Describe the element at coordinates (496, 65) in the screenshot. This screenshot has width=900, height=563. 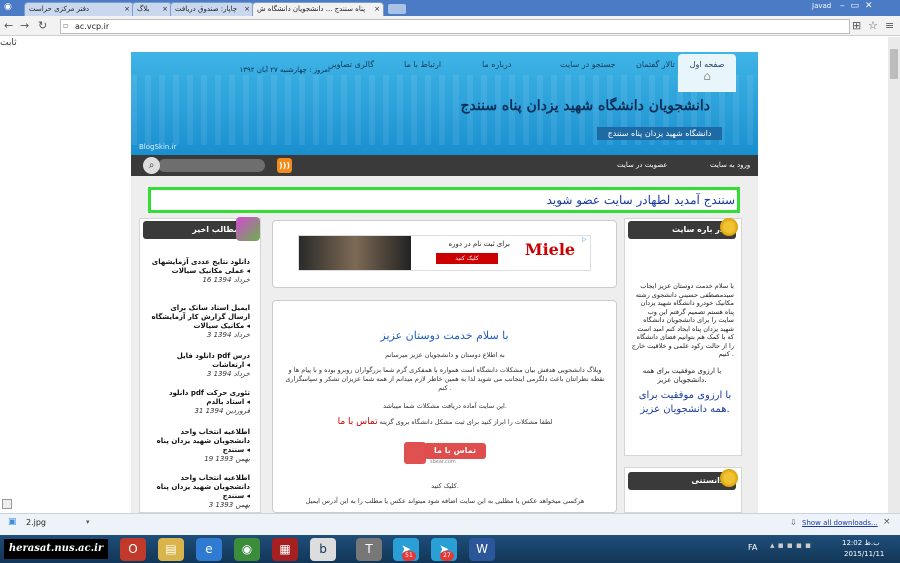
I see `nav-about: درباره ما` at that location.